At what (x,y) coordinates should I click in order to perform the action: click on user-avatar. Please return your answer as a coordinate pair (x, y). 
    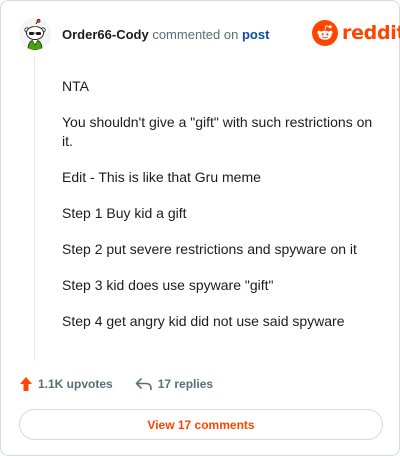
    Looking at the image, I should click on (35, 34).